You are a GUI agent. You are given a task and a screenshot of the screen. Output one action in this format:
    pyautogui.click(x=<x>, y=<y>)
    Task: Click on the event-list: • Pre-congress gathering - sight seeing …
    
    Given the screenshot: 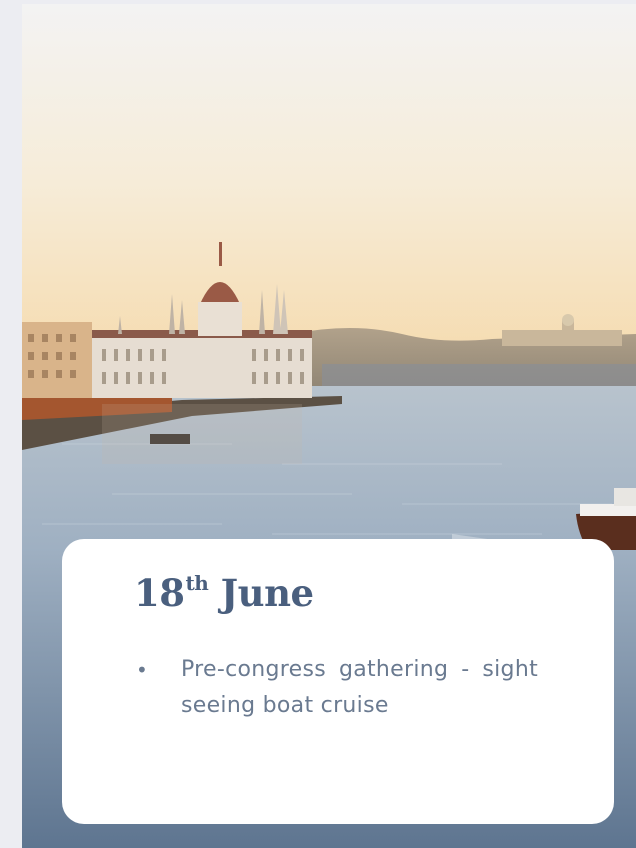 What is the action you would take?
    pyautogui.click(x=336, y=688)
    